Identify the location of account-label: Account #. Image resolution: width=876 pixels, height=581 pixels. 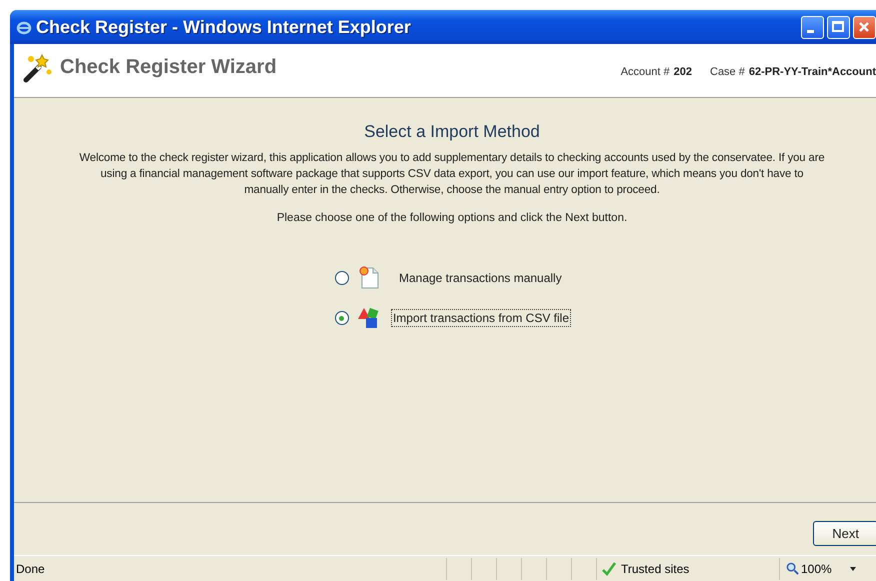
(645, 72).